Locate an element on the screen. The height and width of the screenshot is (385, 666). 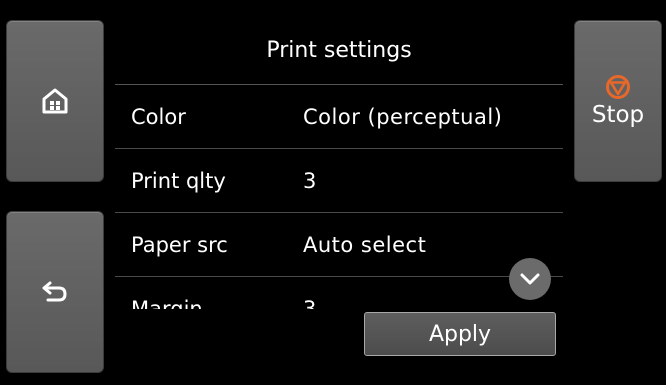
back-button is located at coordinates (55, 292).